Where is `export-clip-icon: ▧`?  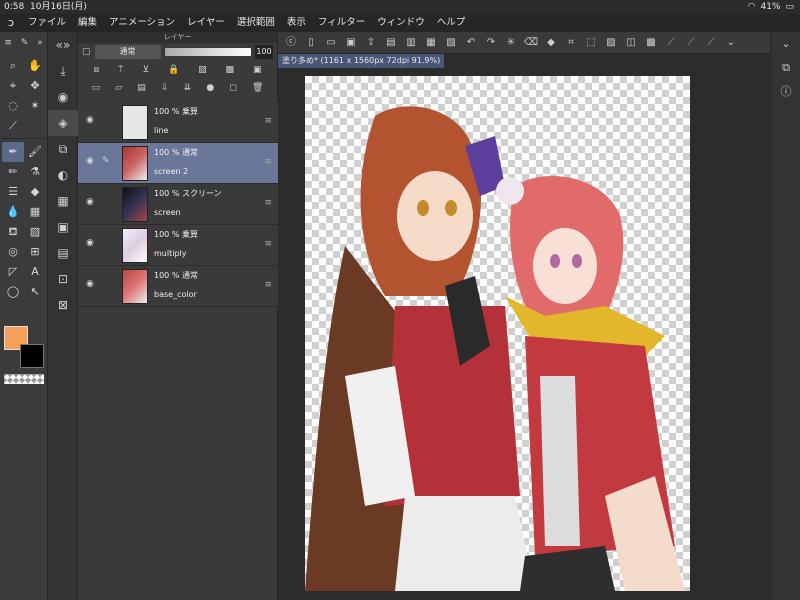
export-clip-icon: ▧ is located at coordinates (451, 43).